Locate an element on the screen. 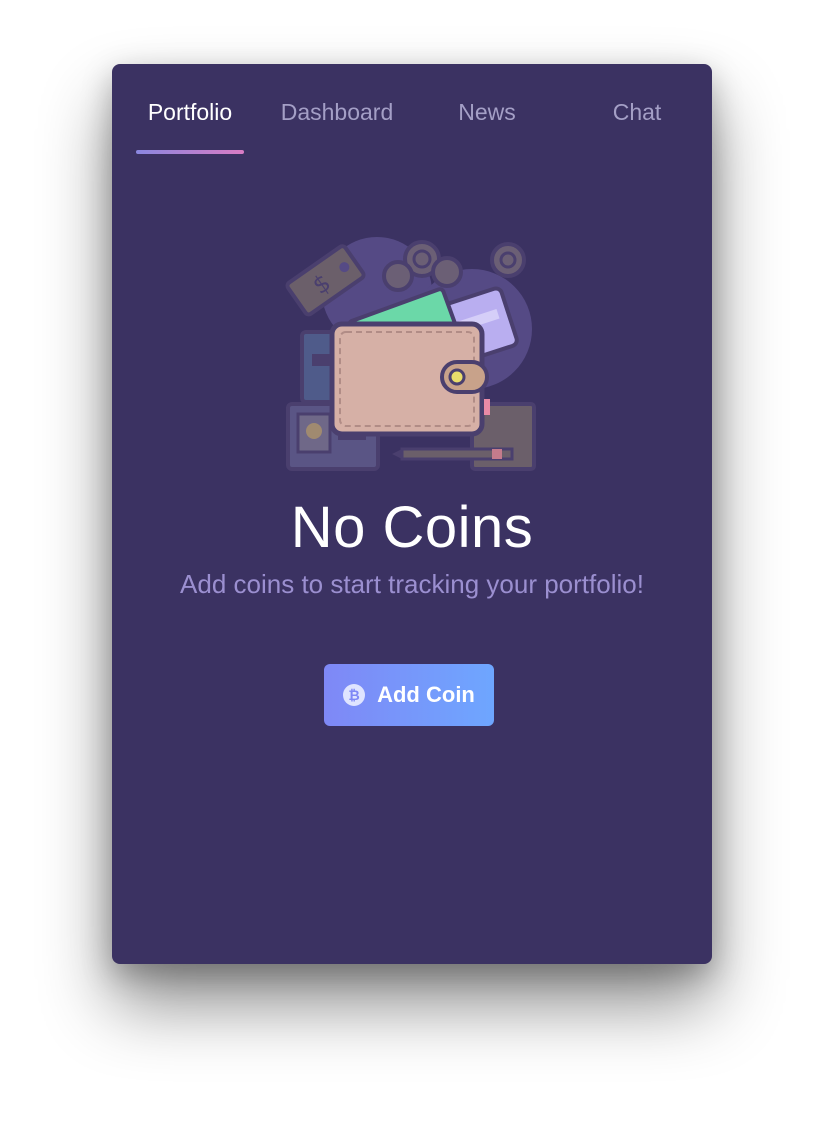  add-coin-button: ₿ Add Coin is located at coordinates (409, 695).